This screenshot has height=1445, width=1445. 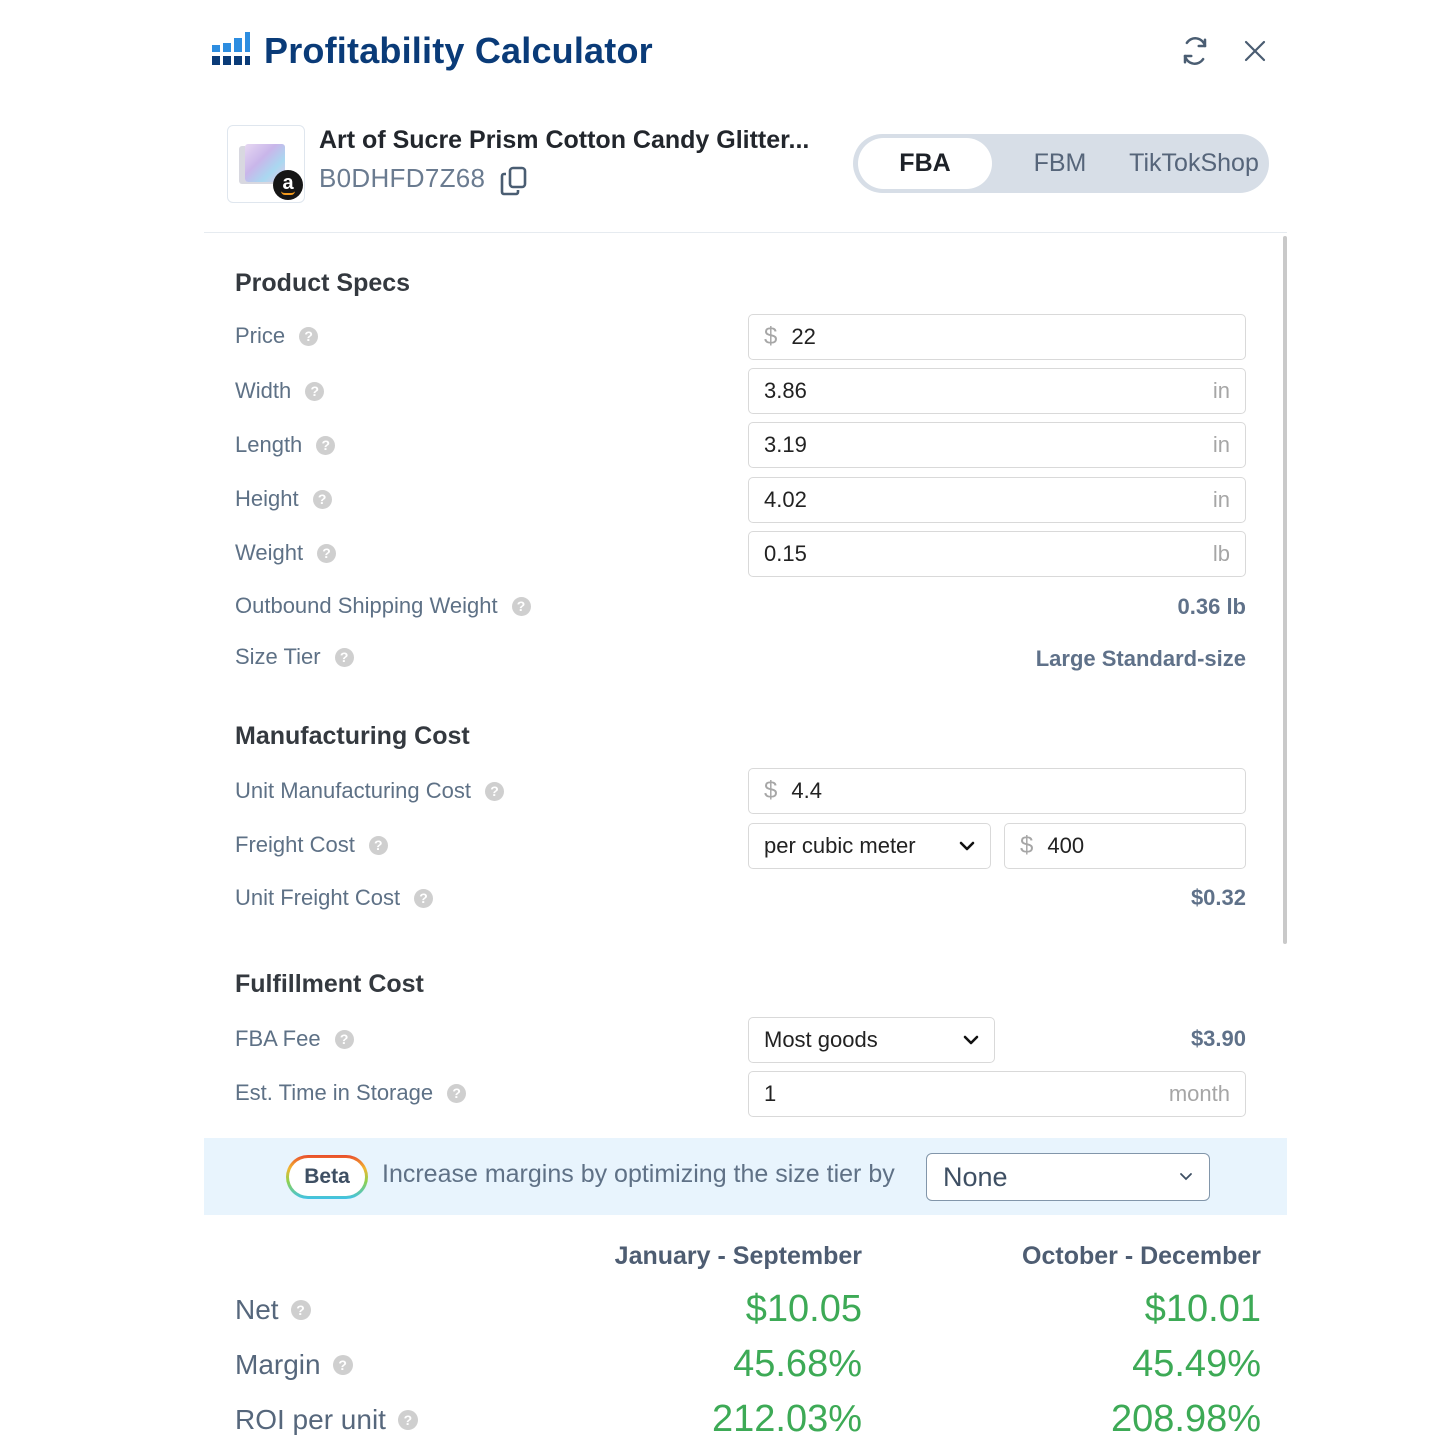 What do you see at coordinates (997, 1094) in the screenshot?
I see `storage-time-input: 1 month` at bounding box center [997, 1094].